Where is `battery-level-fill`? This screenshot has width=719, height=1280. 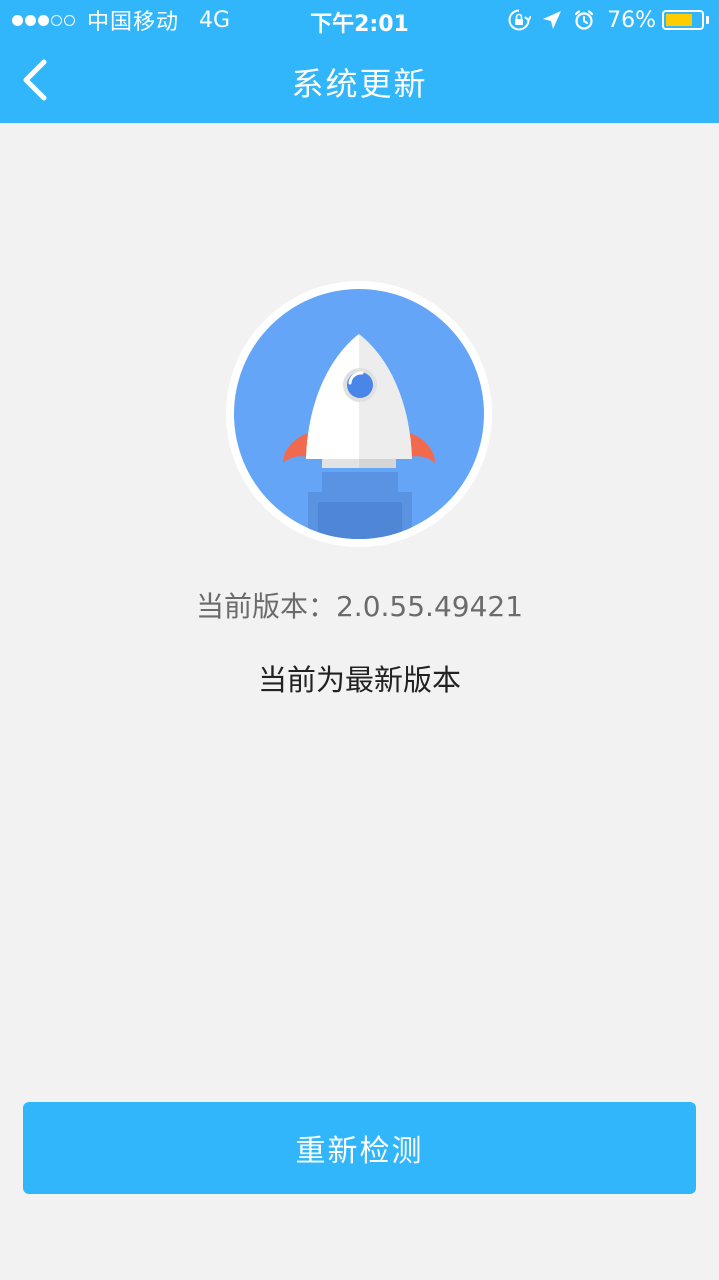
battery-level-fill is located at coordinates (679, 20).